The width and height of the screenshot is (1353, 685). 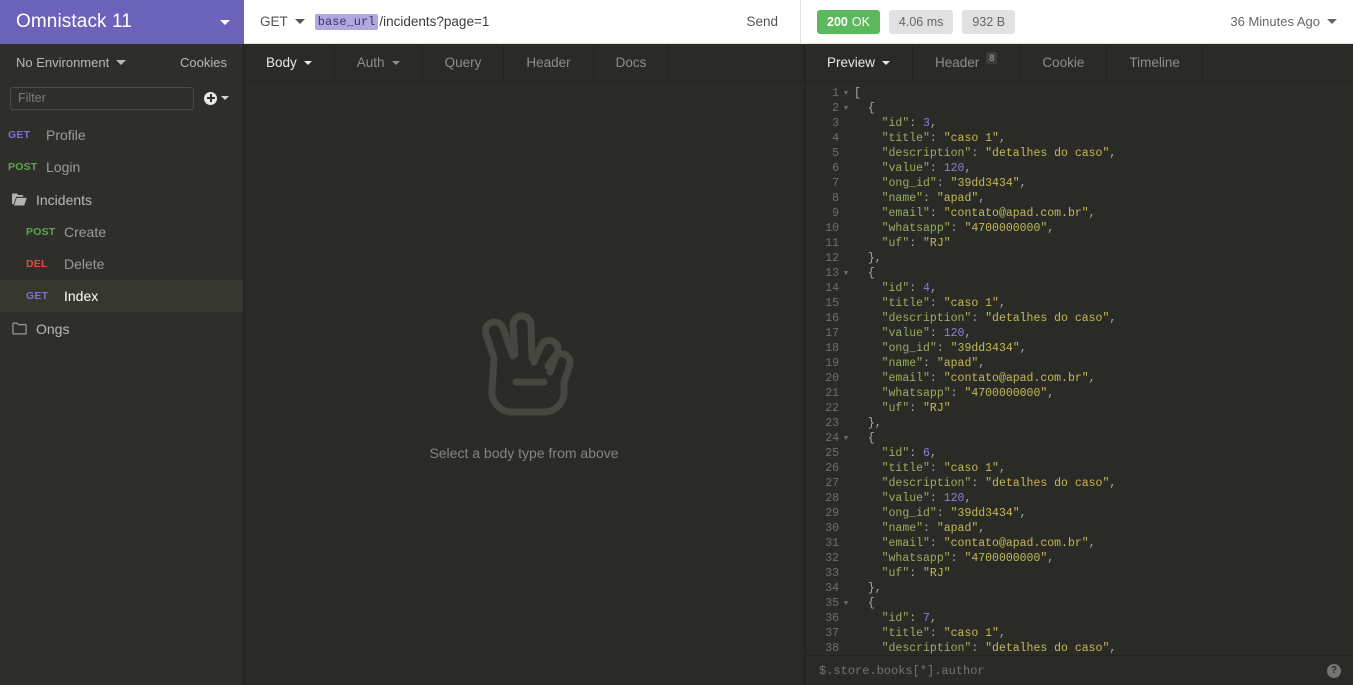 What do you see at coordinates (848, 21) in the screenshot?
I see `status-badge: 200 OK` at bounding box center [848, 21].